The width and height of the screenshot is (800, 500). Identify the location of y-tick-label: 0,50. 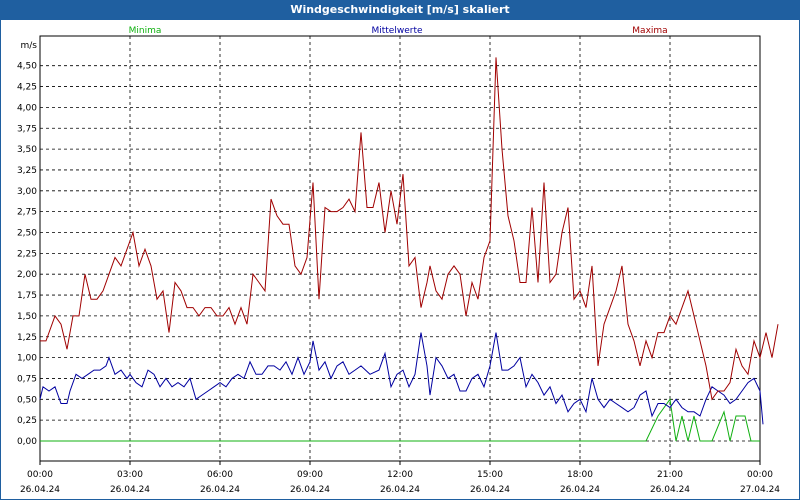
(27, 400).